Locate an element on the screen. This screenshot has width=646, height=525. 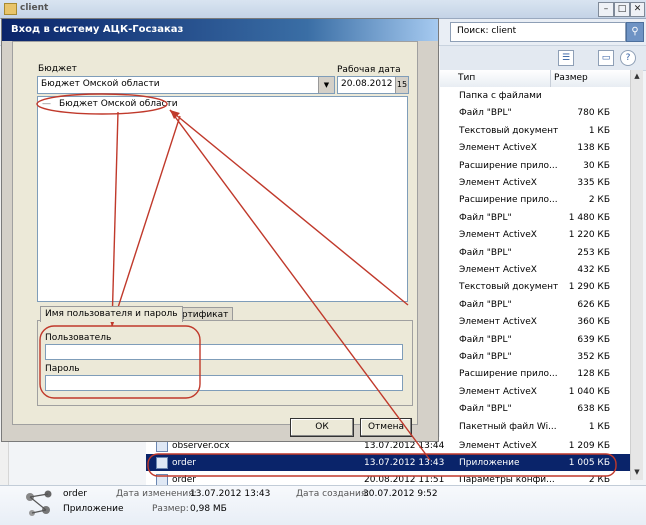
column-size: Размер is located at coordinates (571, 78).